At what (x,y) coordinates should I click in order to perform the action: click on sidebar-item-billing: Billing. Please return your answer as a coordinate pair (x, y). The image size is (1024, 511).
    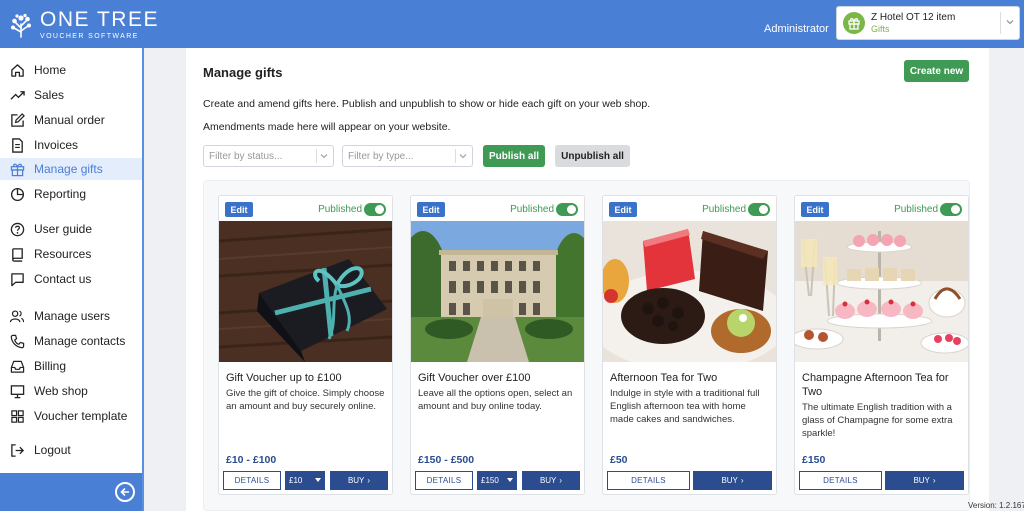
    Looking at the image, I should click on (71, 366).